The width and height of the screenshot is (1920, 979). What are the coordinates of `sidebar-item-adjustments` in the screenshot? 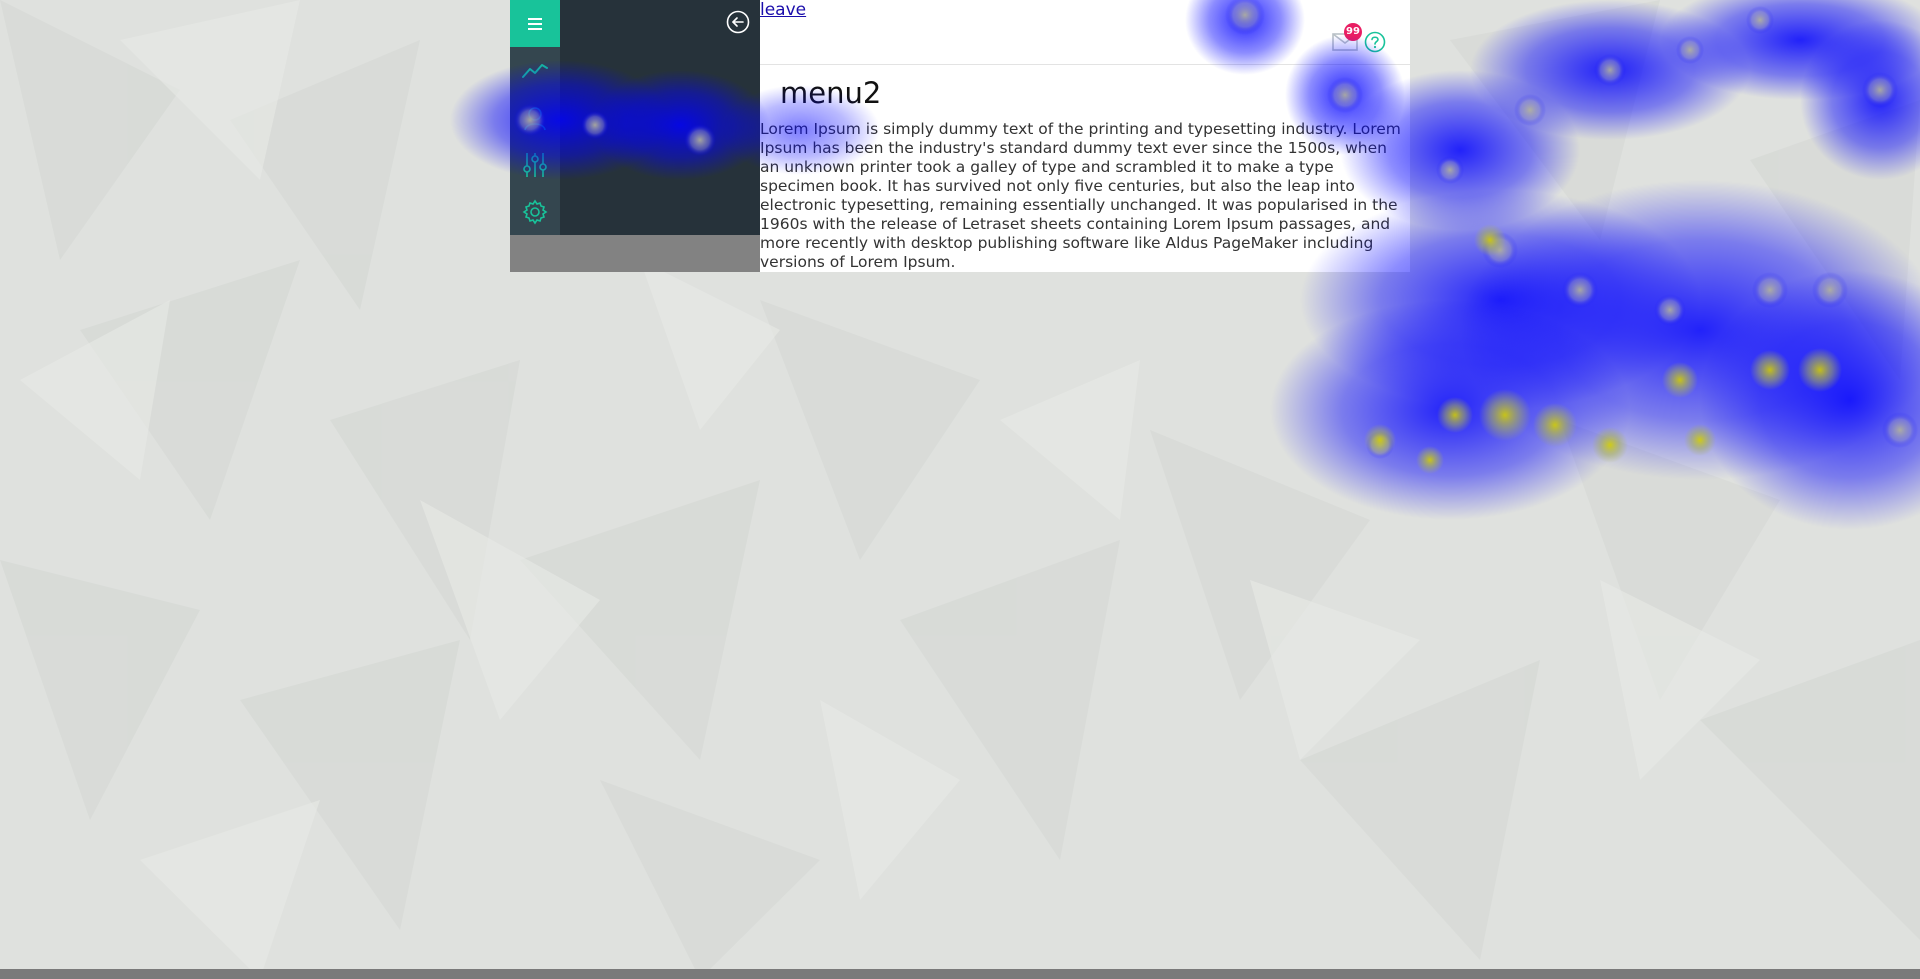 It's located at (535, 164).